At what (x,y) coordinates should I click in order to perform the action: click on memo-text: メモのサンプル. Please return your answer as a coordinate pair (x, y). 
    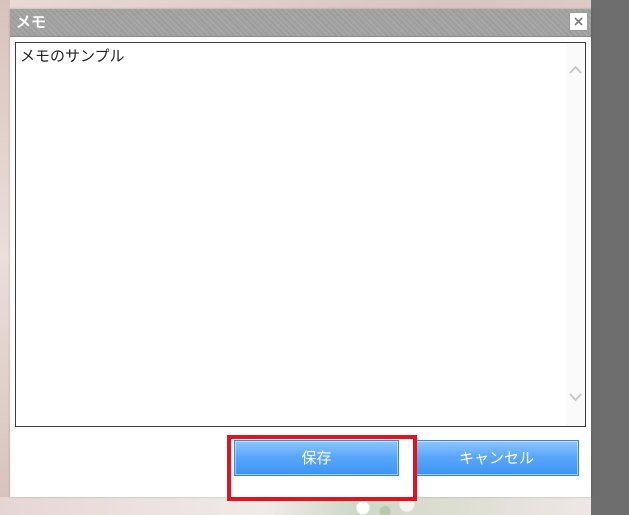
    Looking at the image, I should click on (72, 56).